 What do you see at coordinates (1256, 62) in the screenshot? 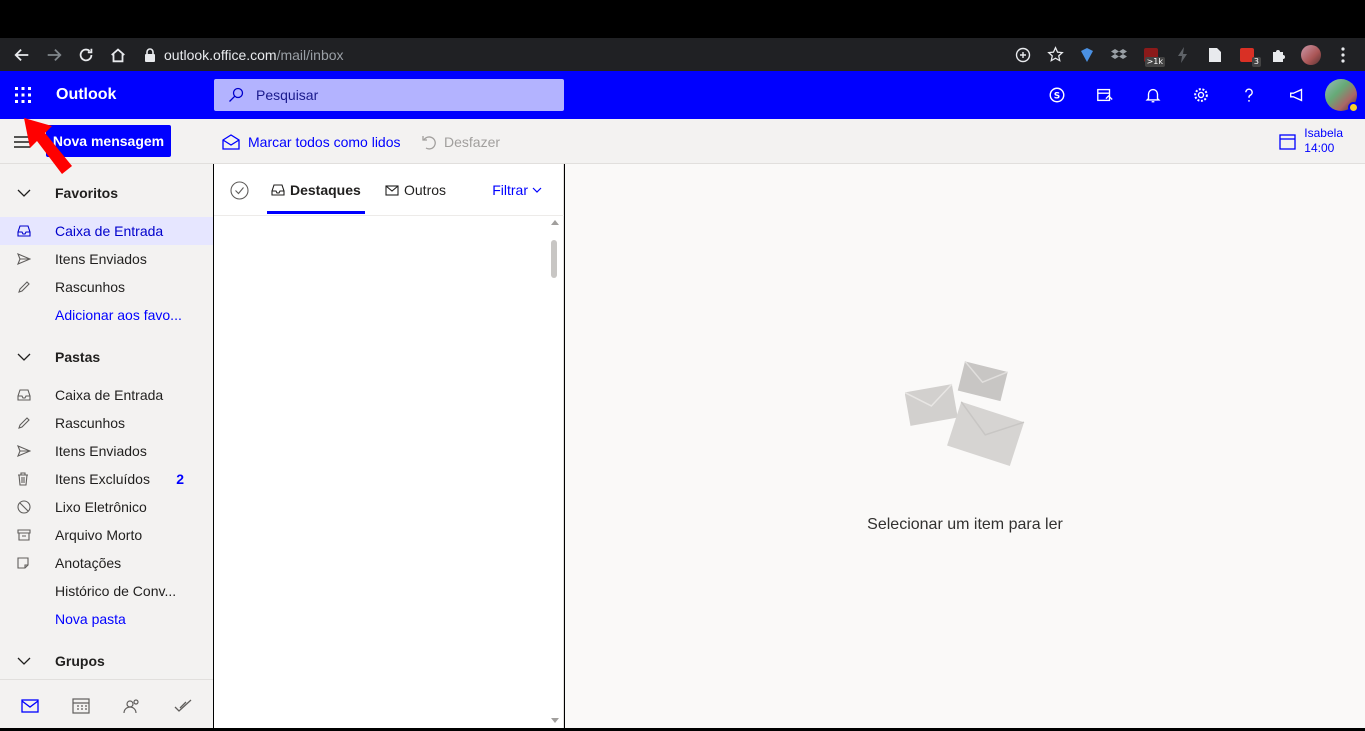
I see `extension-badge: 3` at bounding box center [1256, 62].